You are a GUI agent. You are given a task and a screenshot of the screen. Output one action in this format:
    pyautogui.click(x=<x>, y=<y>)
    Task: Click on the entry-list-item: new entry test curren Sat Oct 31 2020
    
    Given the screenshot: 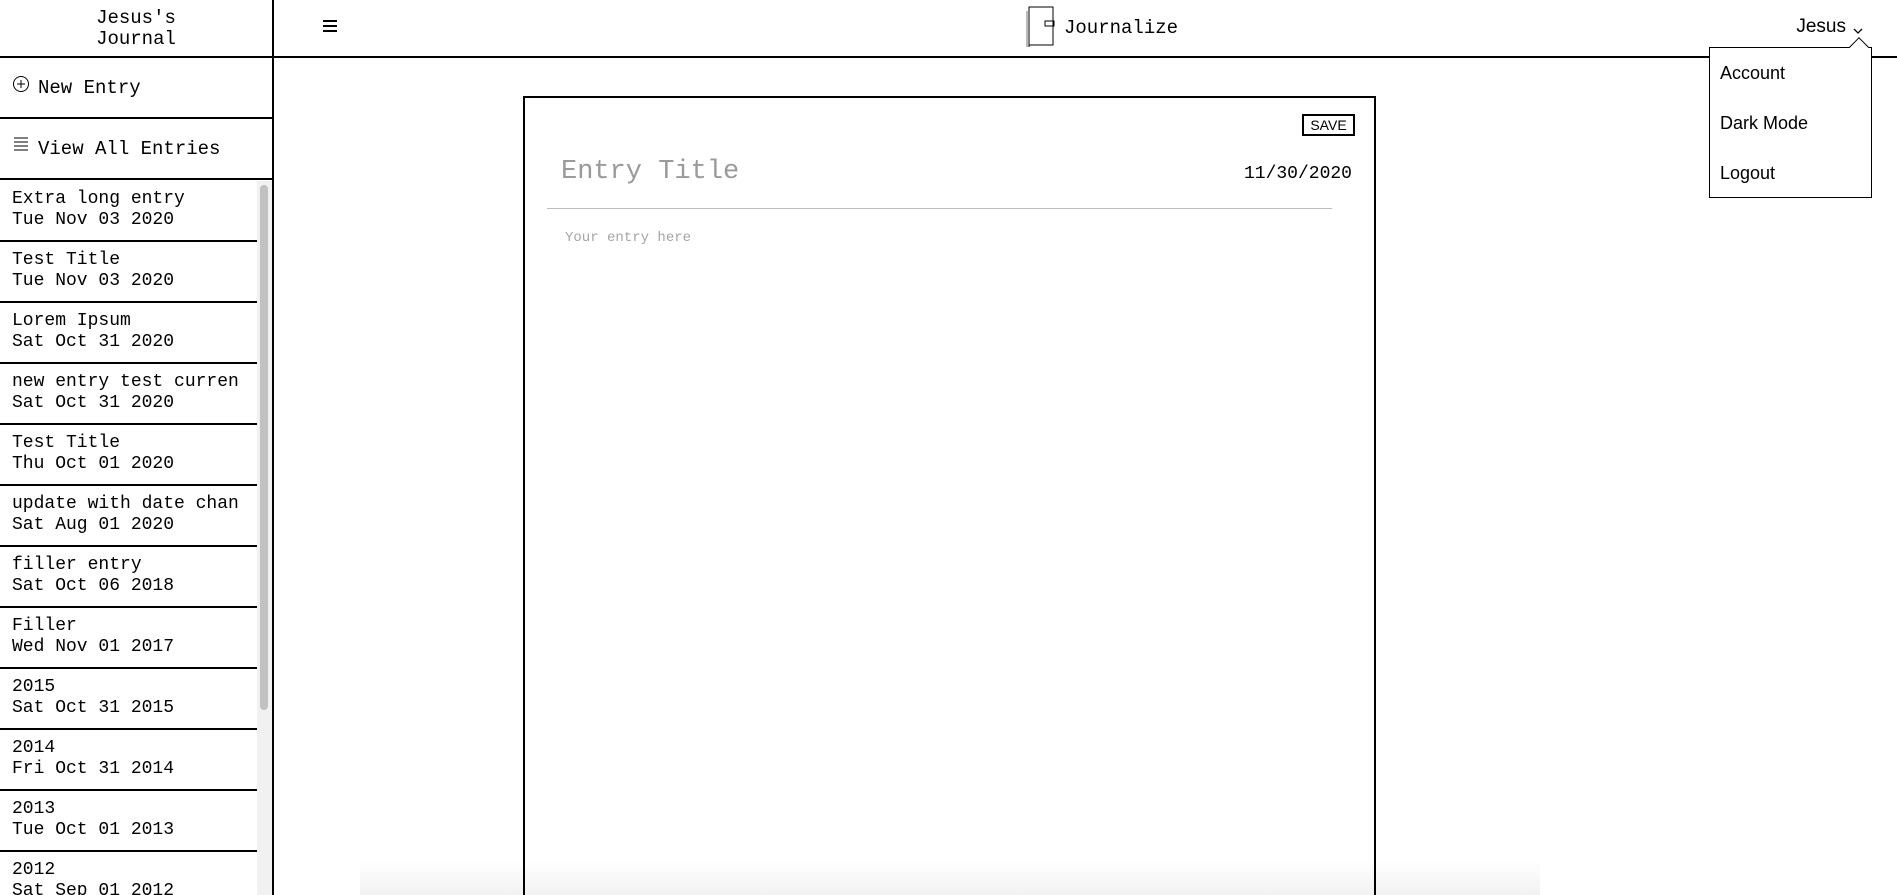 What is the action you would take?
    pyautogui.click(x=128, y=394)
    